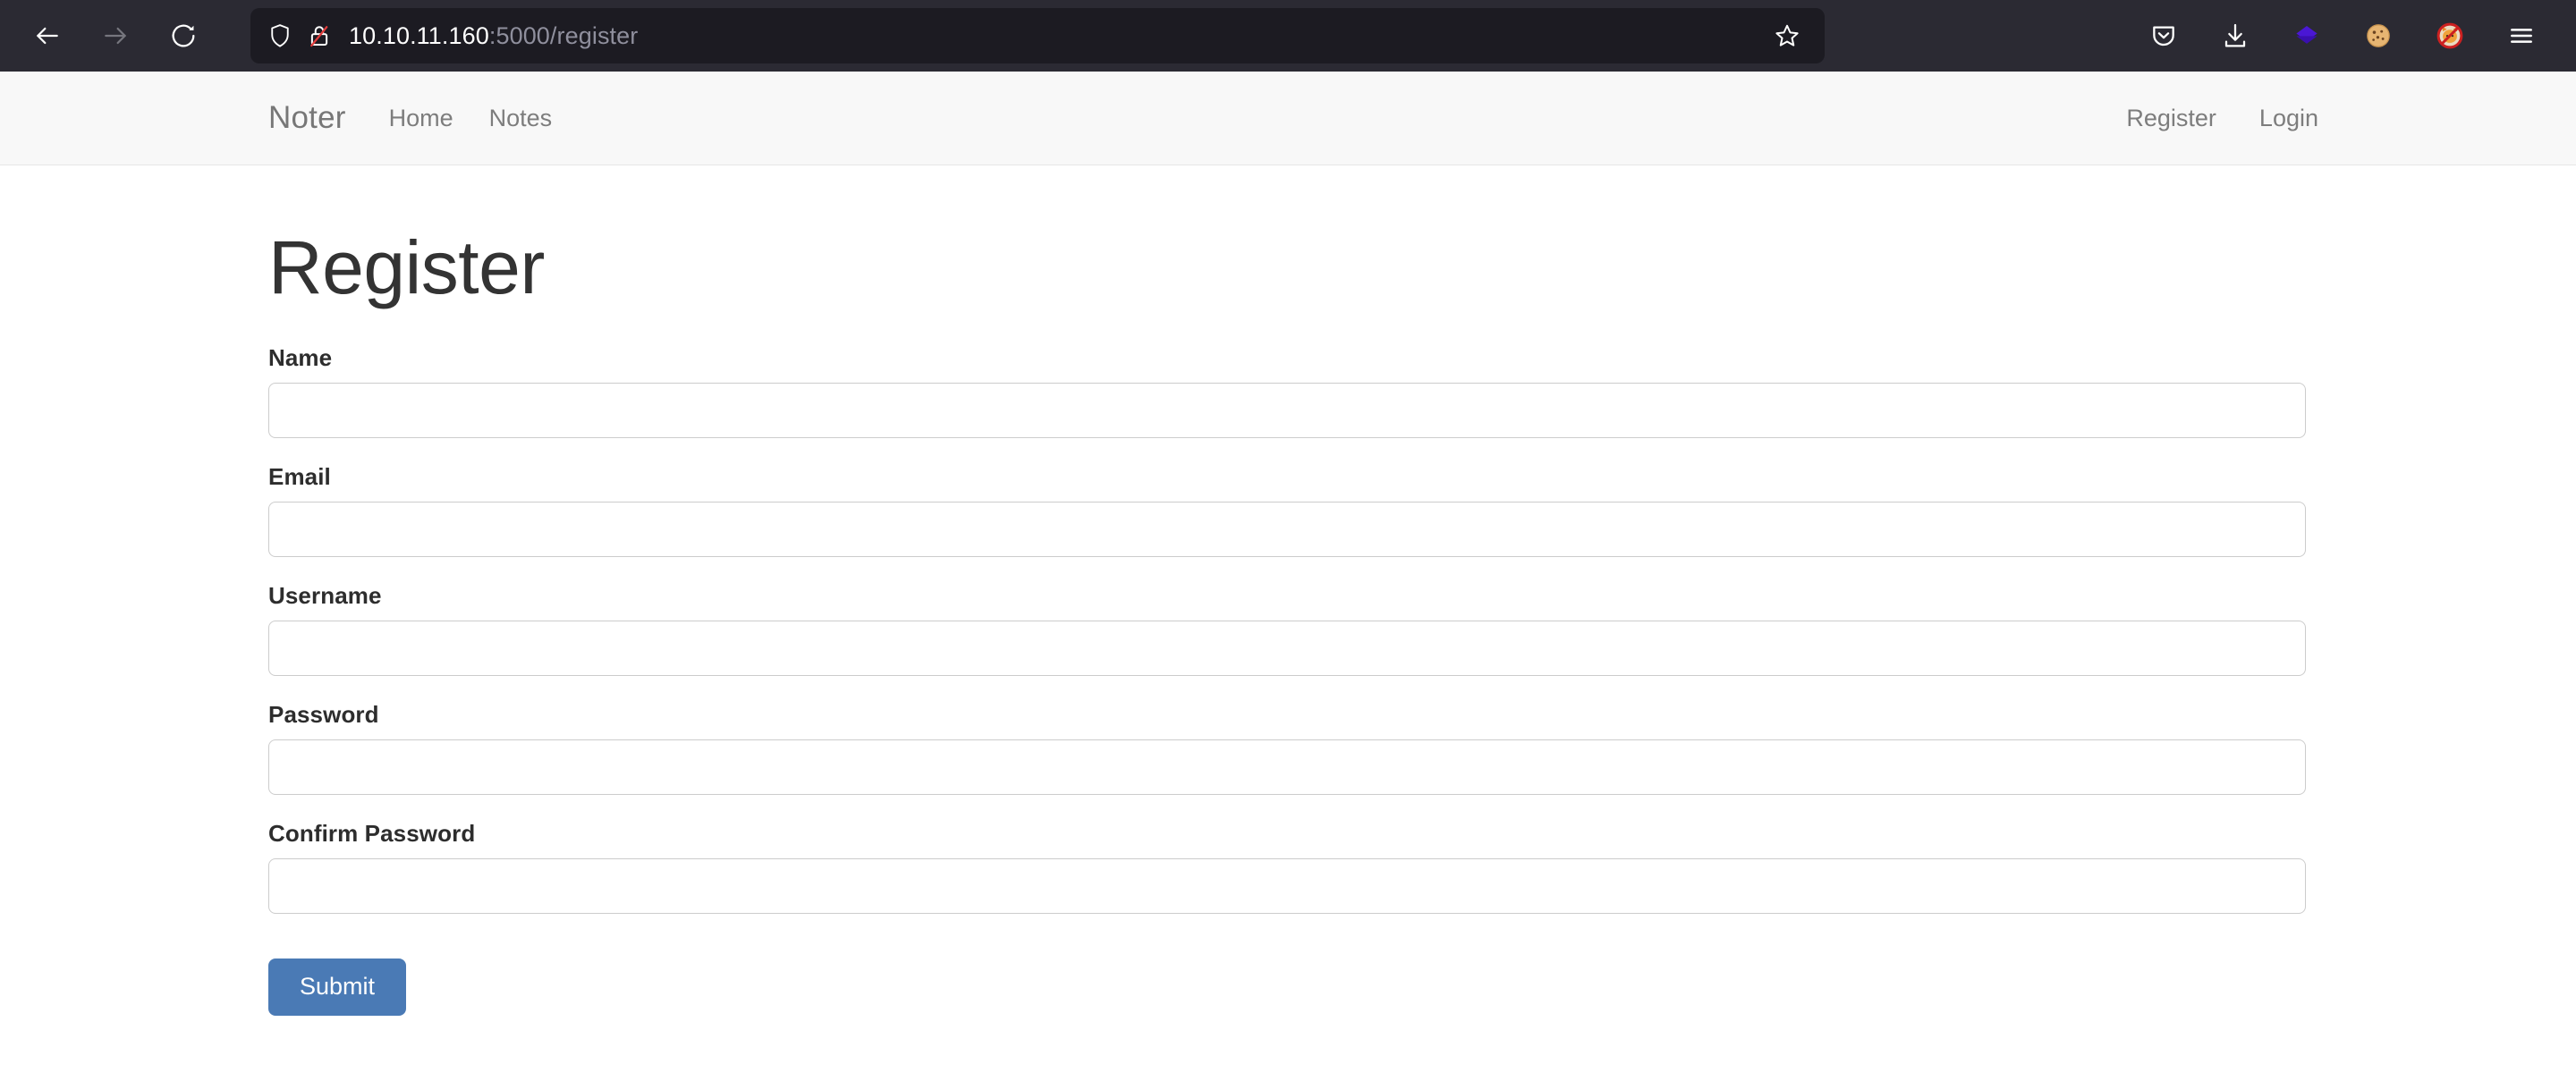 Image resolution: width=2576 pixels, height=1081 pixels. I want to click on forward-button, so click(115, 35).